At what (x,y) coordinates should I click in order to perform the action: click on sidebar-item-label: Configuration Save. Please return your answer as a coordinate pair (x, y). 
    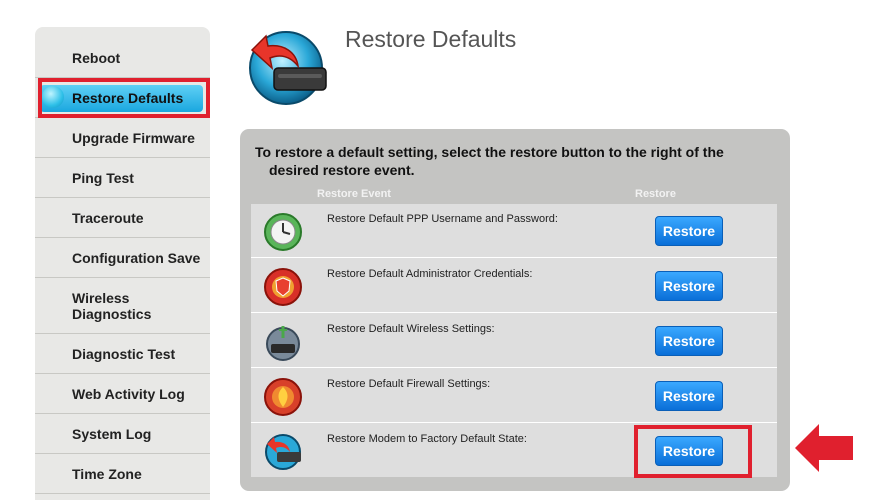
    Looking at the image, I should click on (136, 258).